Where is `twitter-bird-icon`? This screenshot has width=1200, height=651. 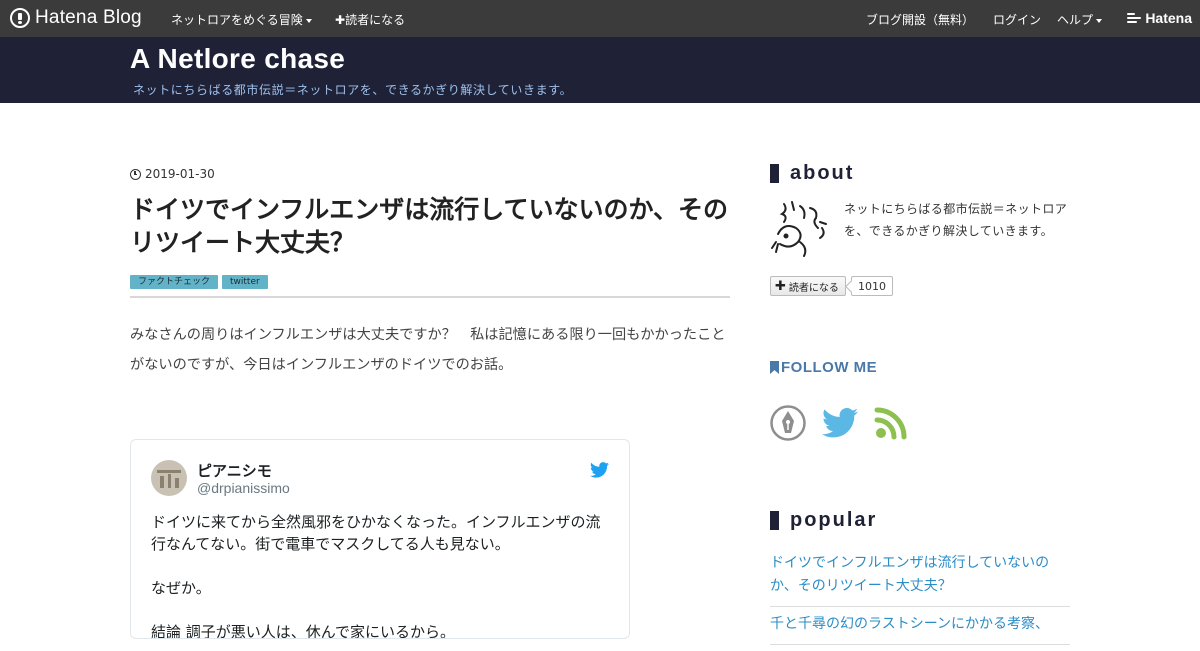 twitter-bird-icon is located at coordinates (599, 470).